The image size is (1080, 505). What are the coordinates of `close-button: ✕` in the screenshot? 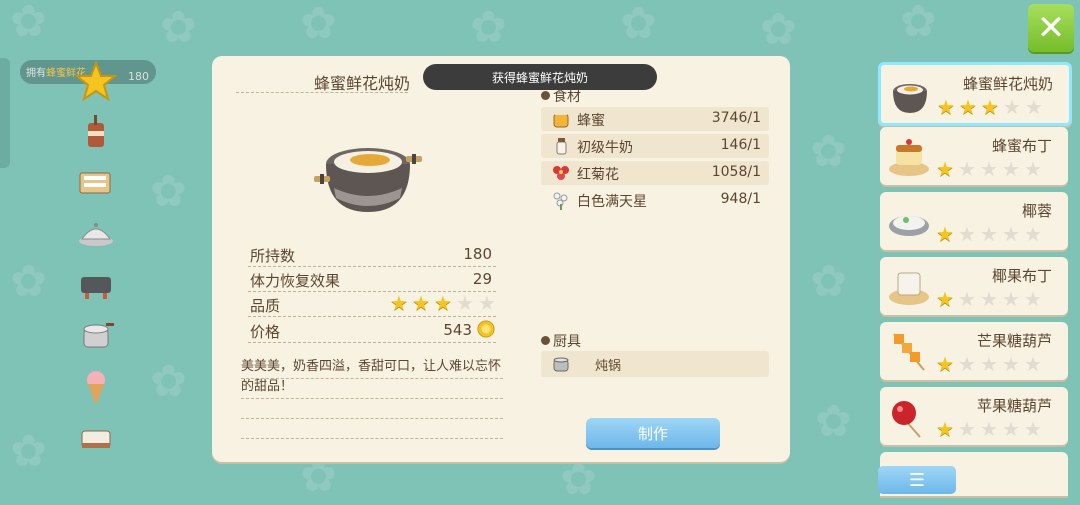 It's located at (1051, 28).